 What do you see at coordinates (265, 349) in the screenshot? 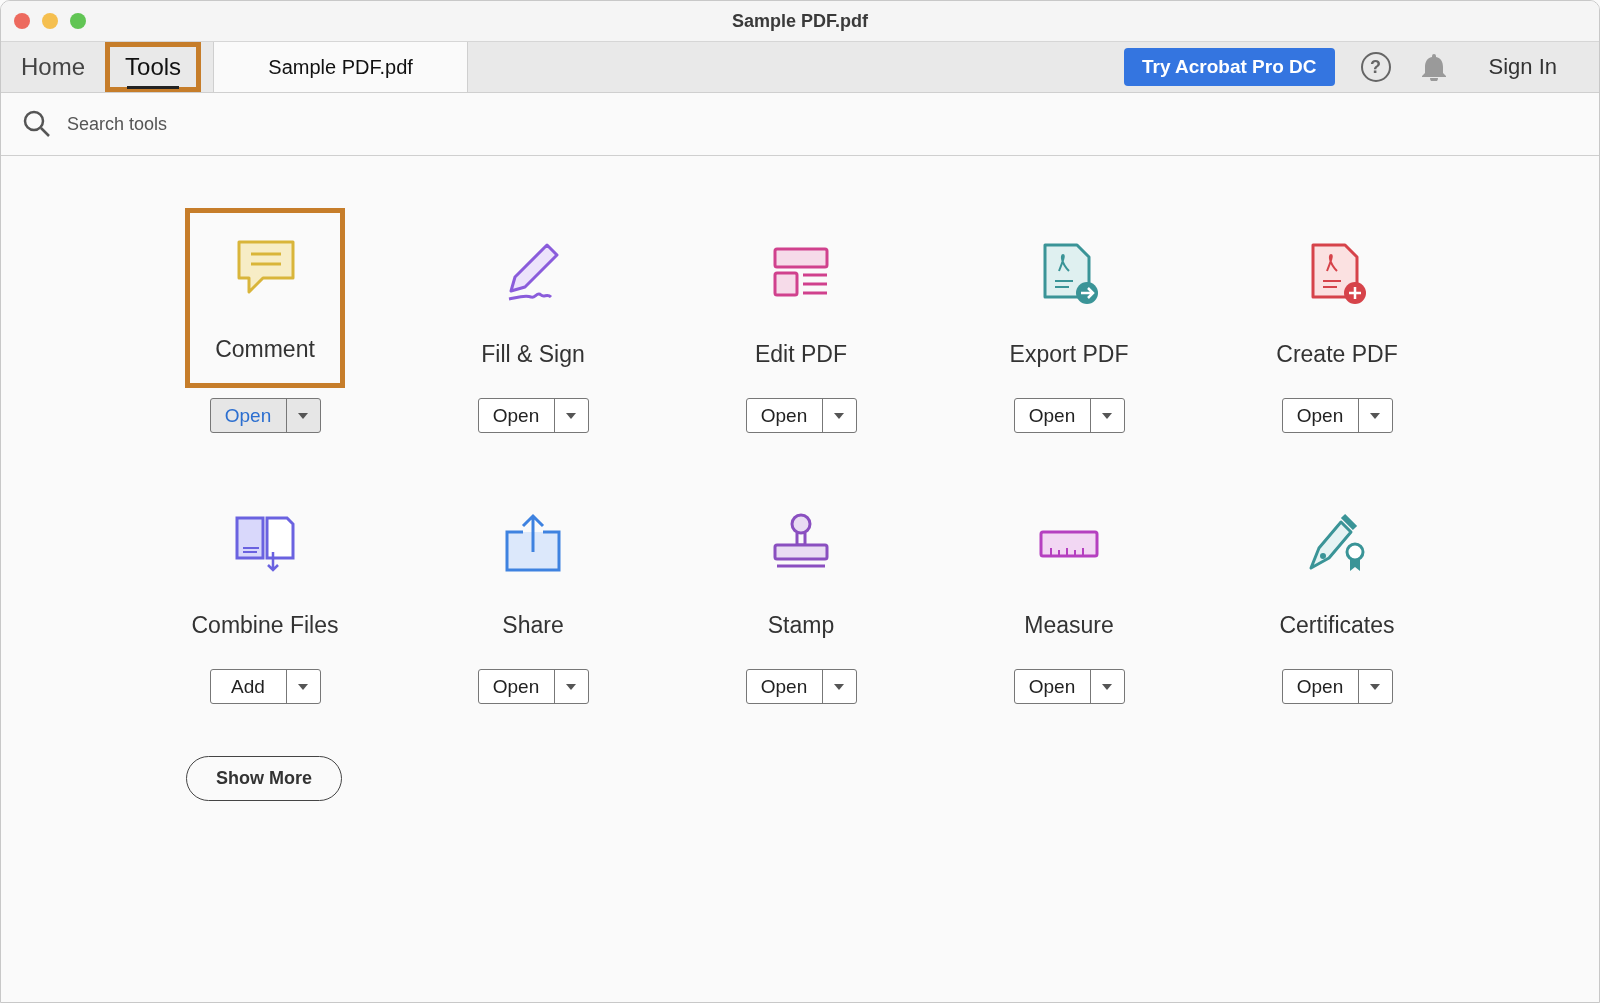
I see `tool-label: Comment` at bounding box center [265, 349].